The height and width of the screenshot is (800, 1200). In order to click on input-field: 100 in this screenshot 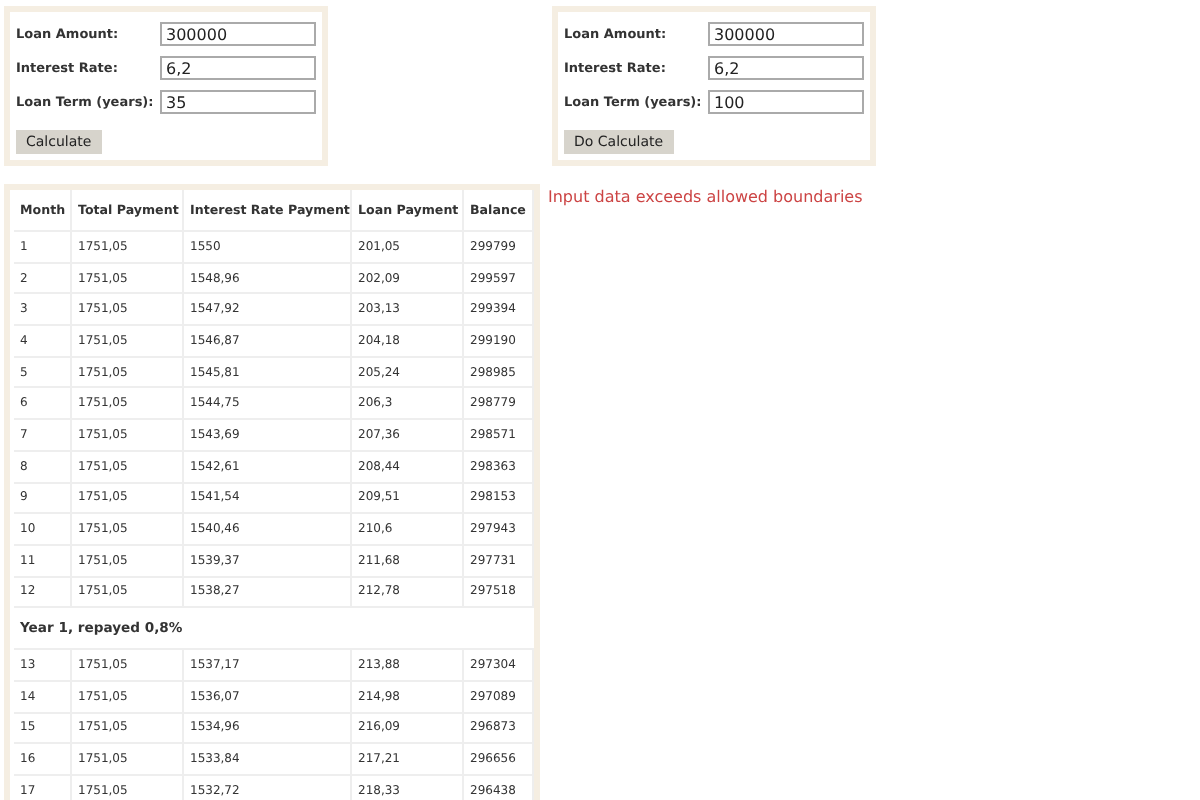, I will do `click(786, 102)`.